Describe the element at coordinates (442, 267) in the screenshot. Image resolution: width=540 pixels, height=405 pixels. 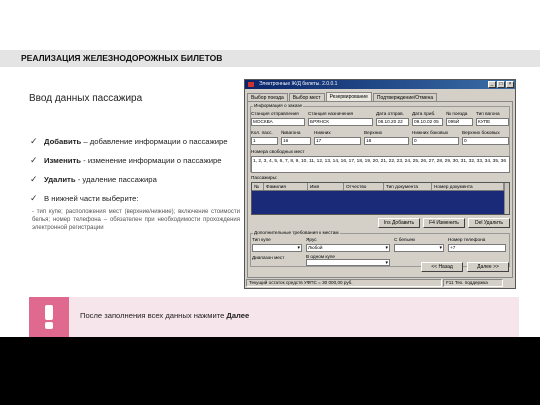
I see `back-button: << Назад` at that location.